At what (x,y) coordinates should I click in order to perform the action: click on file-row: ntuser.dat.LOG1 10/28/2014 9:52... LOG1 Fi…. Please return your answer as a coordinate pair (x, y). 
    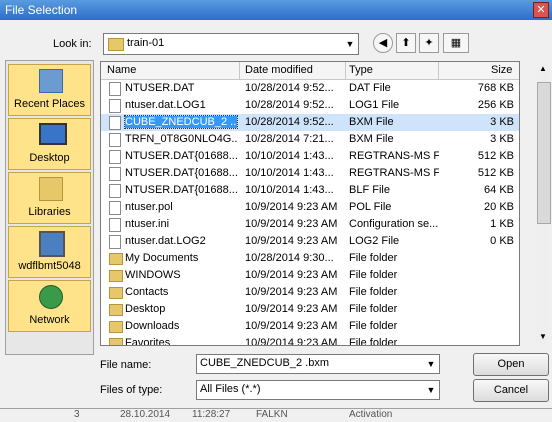
    Looking at the image, I should click on (310, 105).